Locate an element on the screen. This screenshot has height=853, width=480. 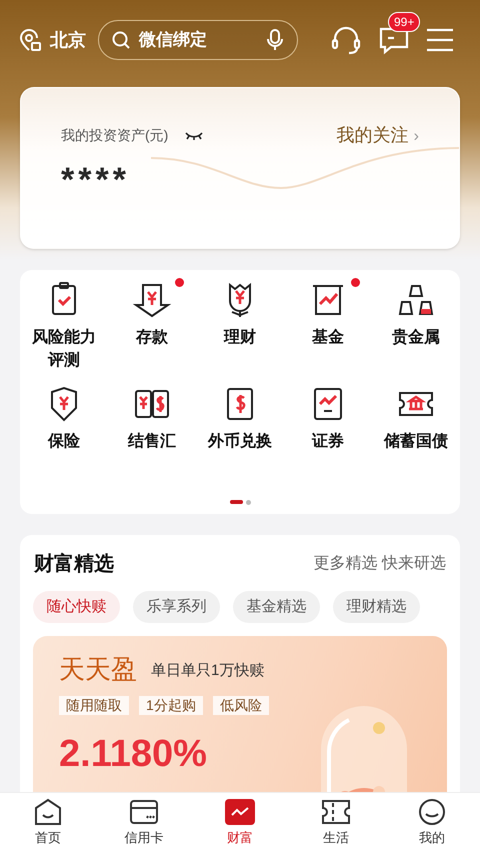
closed-eye-icon is located at coordinates (194, 135).